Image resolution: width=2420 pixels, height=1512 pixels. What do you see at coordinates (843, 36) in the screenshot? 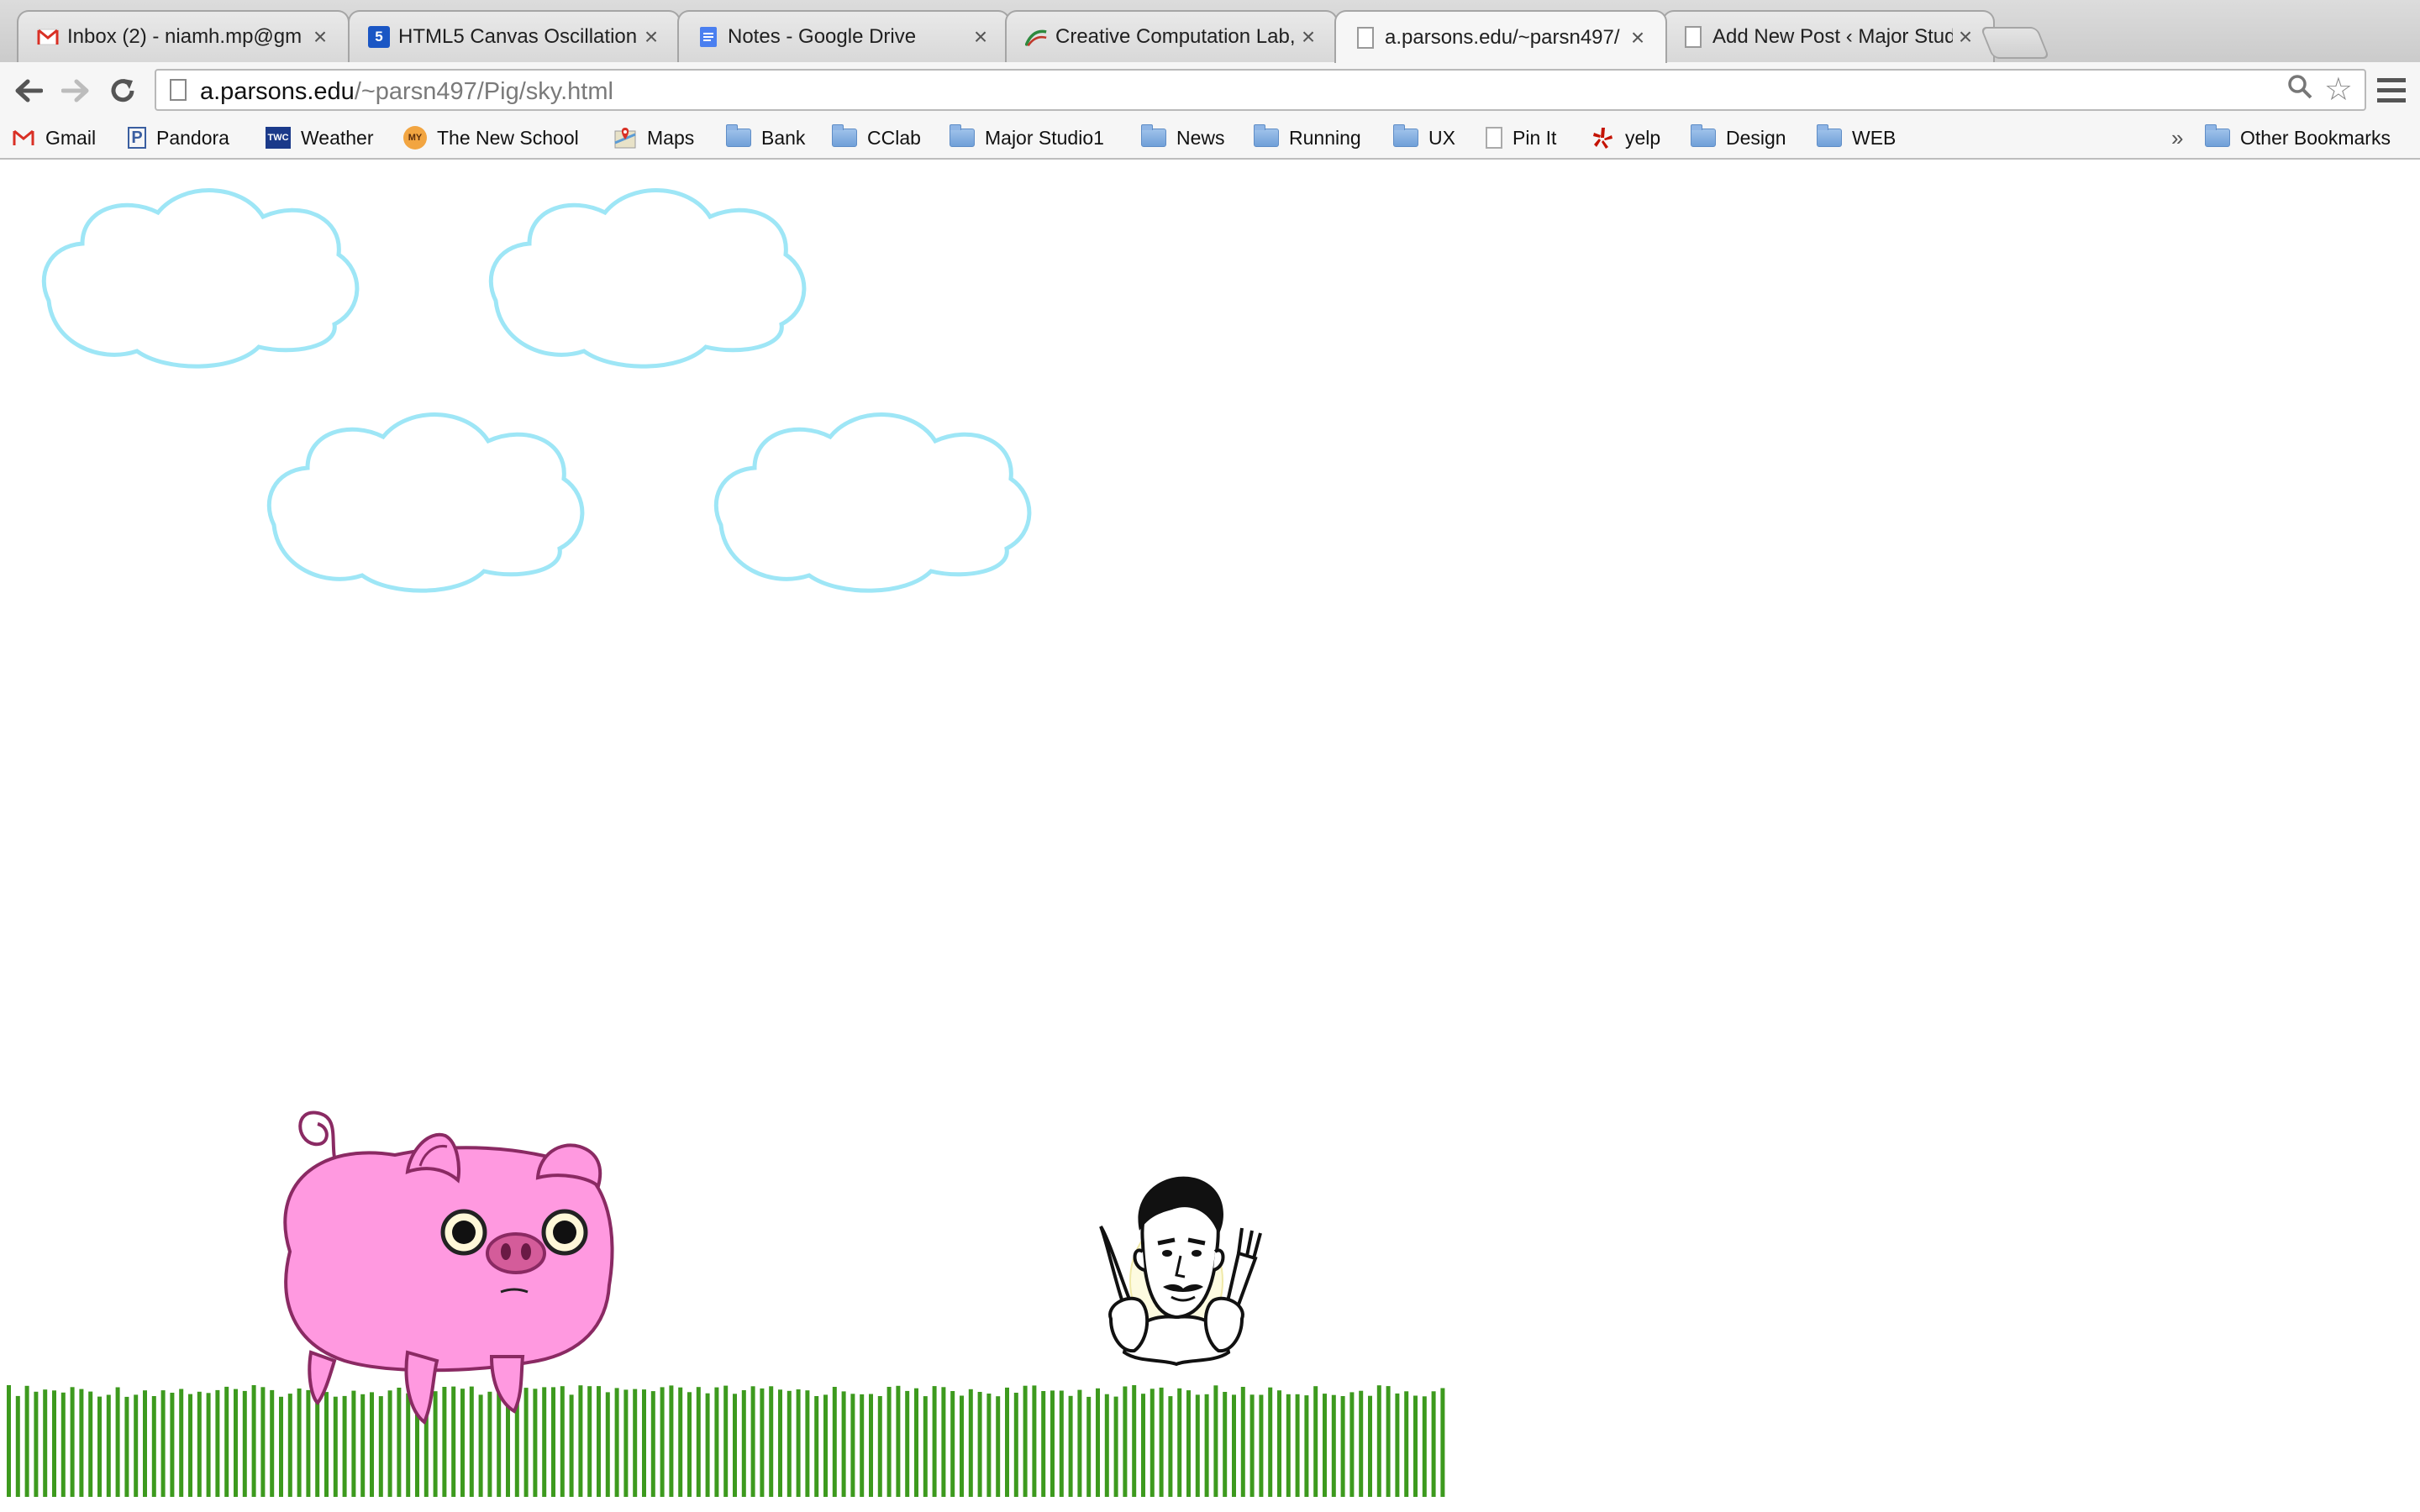
I see `tab-notes-google-drive: Notes - Google Drive ×` at bounding box center [843, 36].